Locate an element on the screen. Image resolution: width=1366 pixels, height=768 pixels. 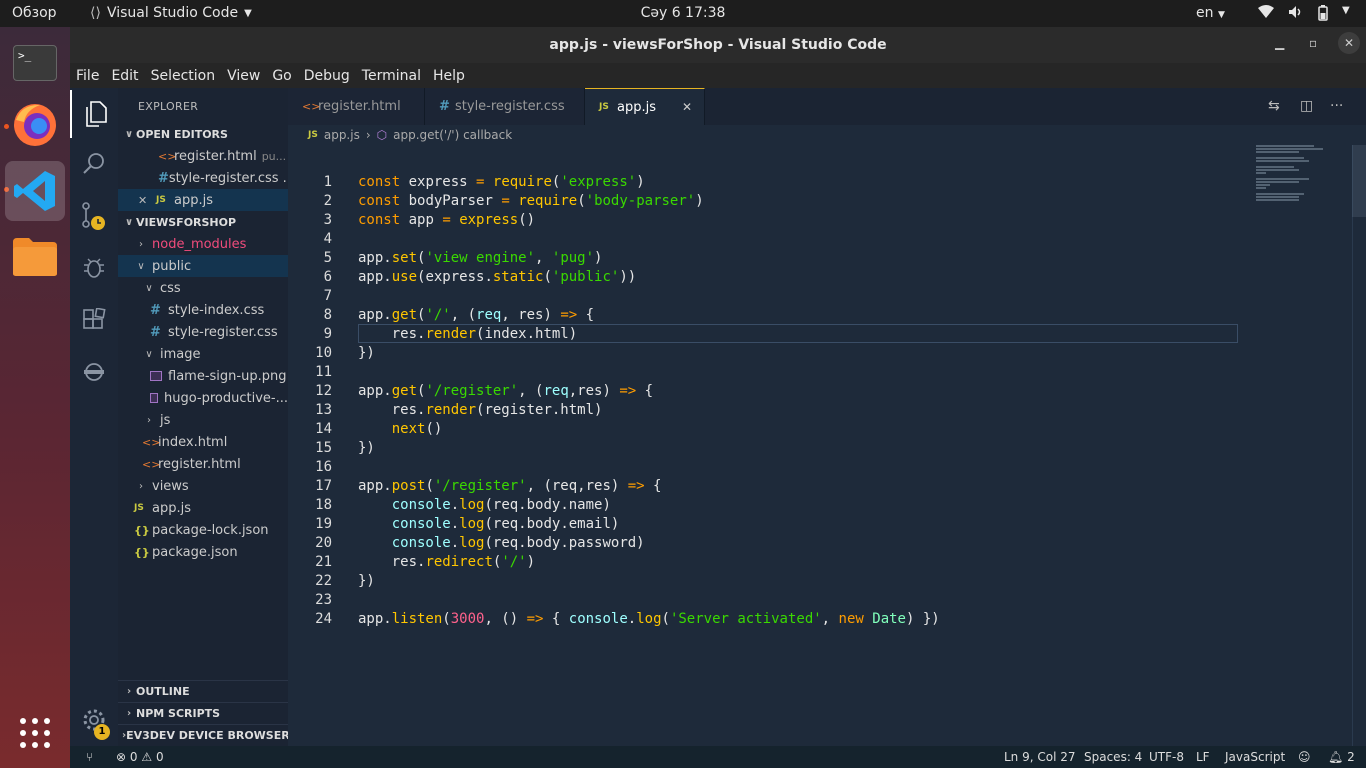
activity-explorer is located at coordinates (94, 114).